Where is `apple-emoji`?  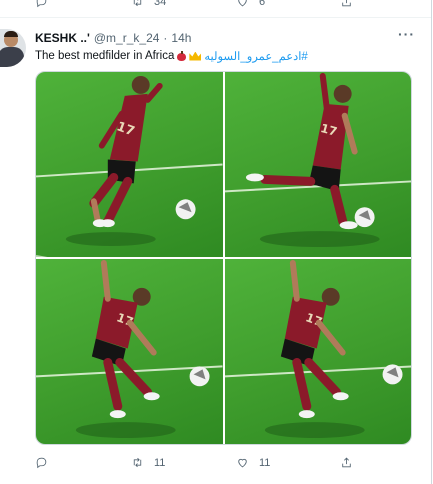 apple-emoji is located at coordinates (182, 56).